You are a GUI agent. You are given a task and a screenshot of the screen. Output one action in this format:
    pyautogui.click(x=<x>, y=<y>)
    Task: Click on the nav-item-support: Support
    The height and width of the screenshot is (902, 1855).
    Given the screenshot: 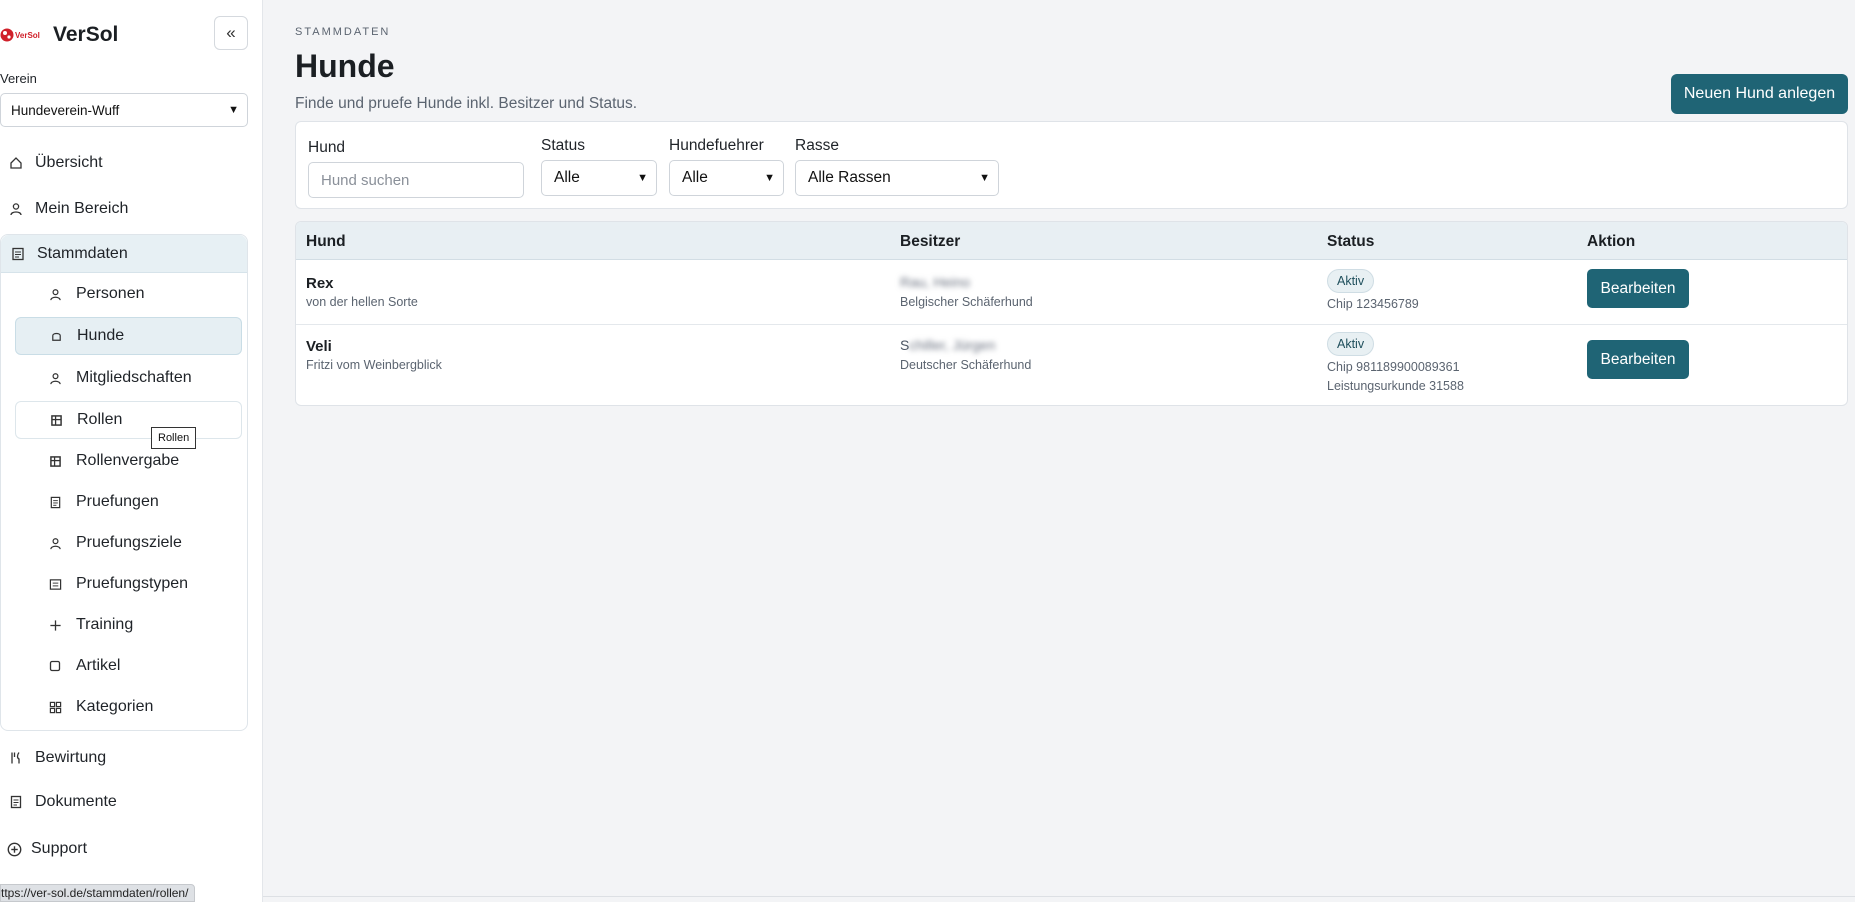 What is the action you would take?
    pyautogui.click(x=124, y=849)
    